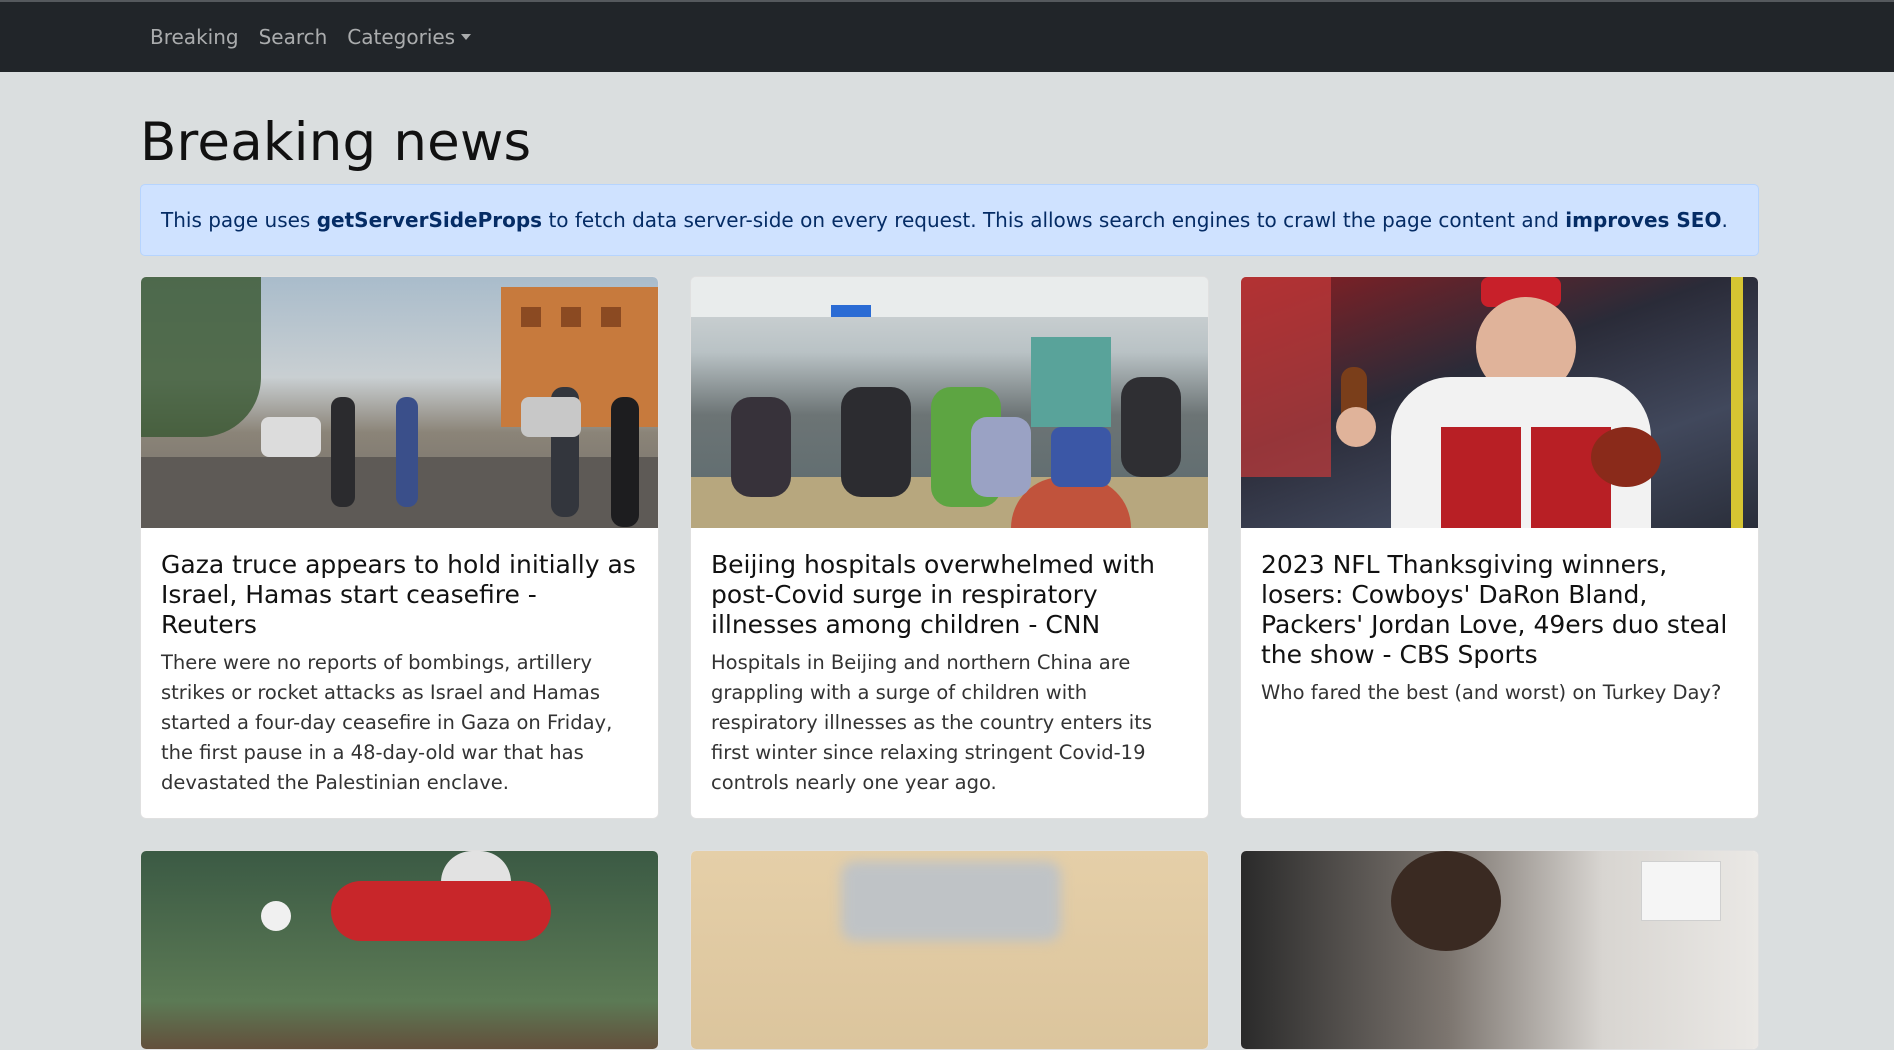  What do you see at coordinates (336, 142) in the screenshot?
I see `page-title: Breaking news` at bounding box center [336, 142].